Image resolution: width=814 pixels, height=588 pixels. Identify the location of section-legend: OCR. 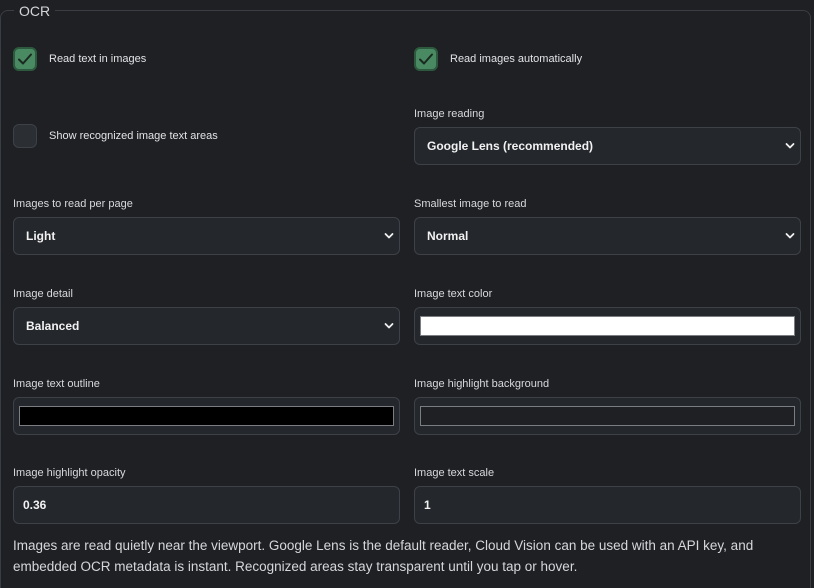
(35, 11).